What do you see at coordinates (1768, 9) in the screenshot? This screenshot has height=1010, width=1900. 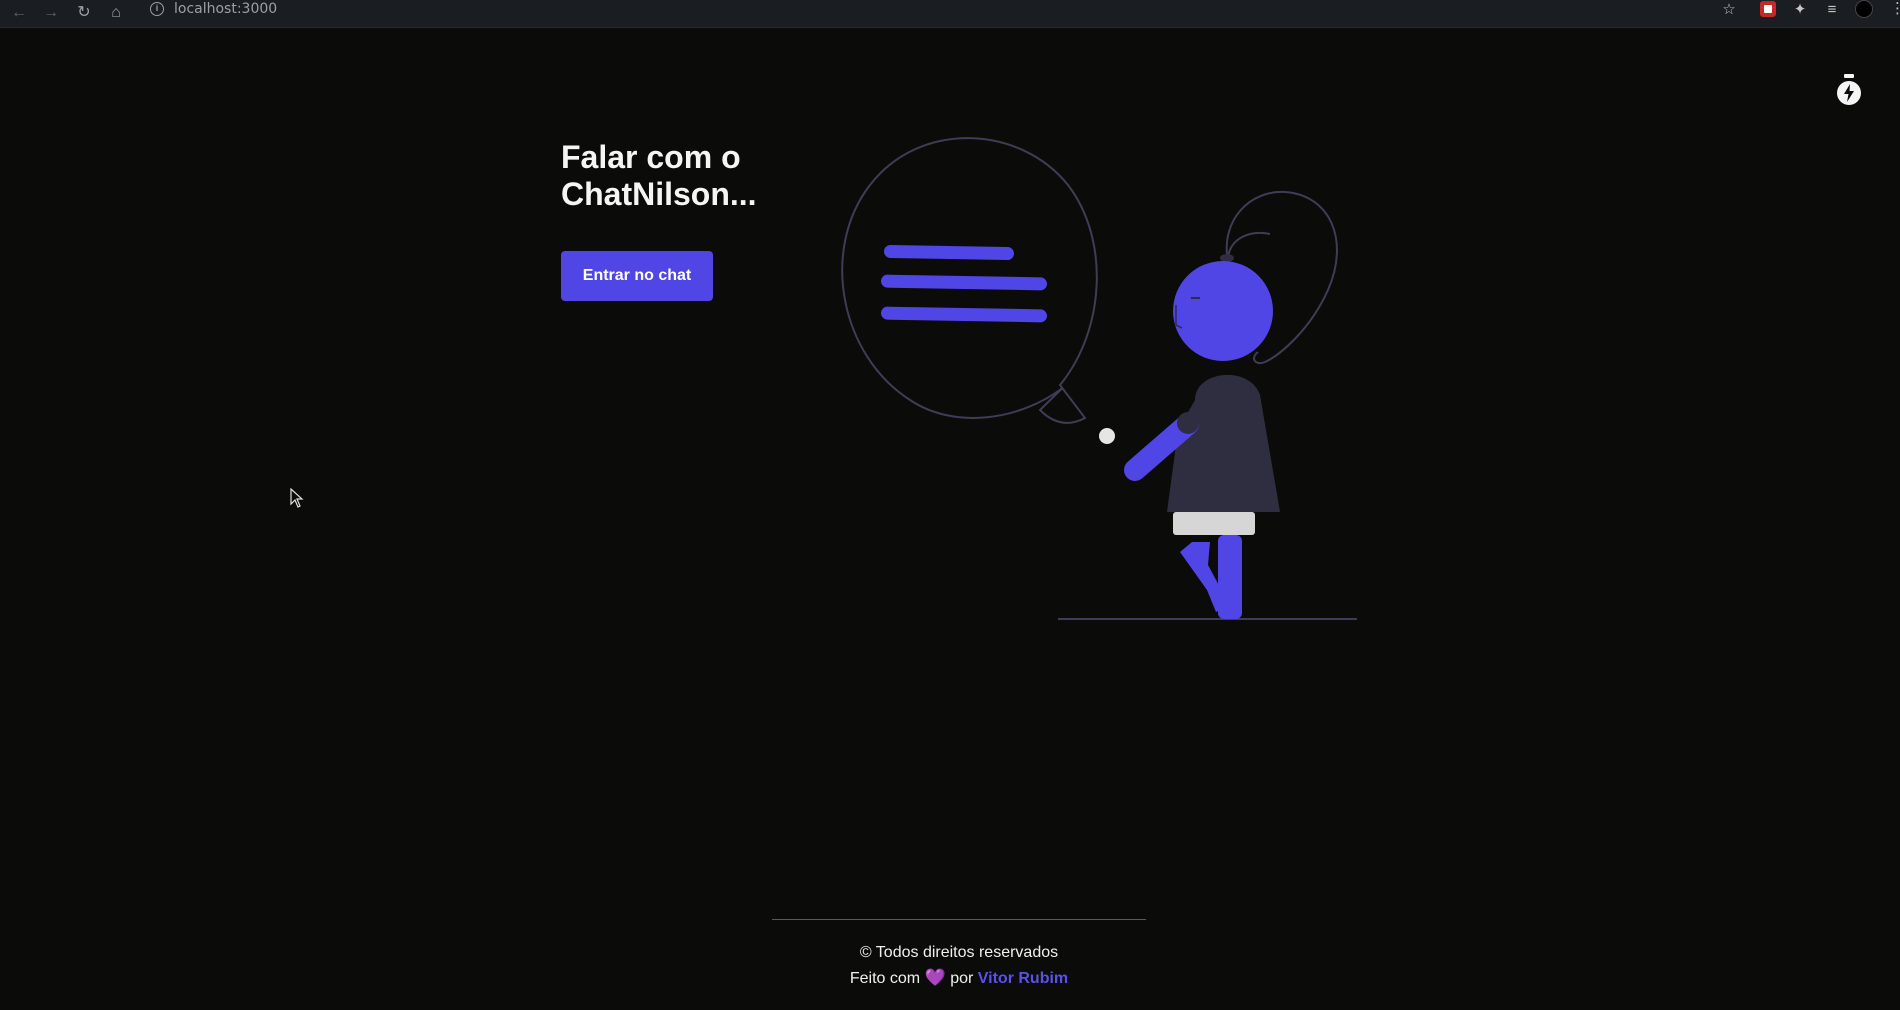 I see `extension-icon` at bounding box center [1768, 9].